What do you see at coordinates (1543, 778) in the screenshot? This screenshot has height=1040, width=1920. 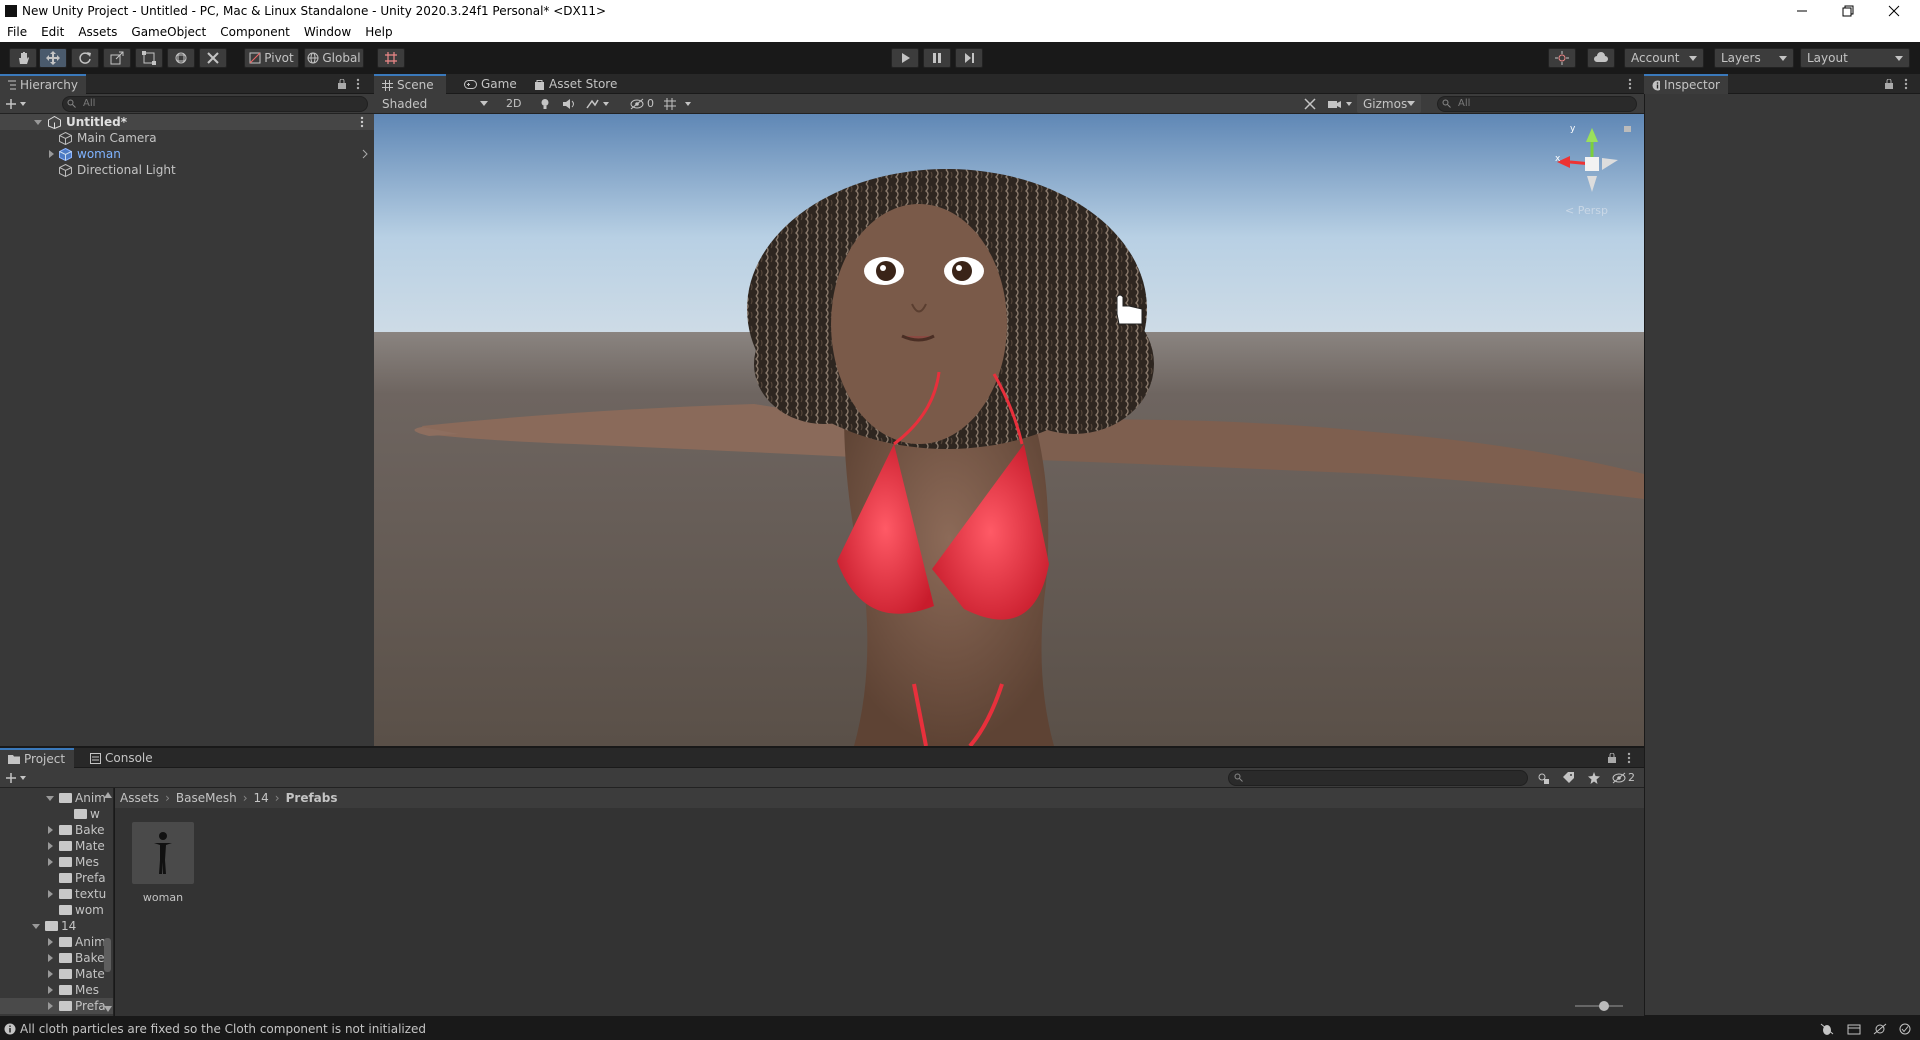 I see `search-by-type-icon` at bounding box center [1543, 778].